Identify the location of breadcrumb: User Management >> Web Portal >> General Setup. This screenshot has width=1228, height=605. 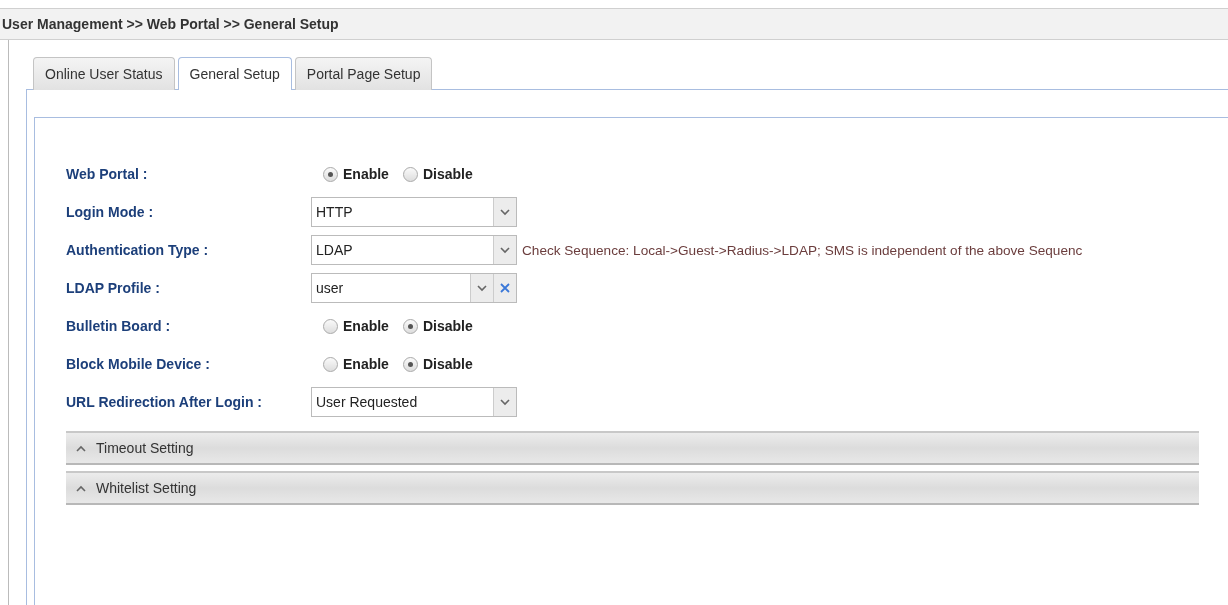
(614, 24).